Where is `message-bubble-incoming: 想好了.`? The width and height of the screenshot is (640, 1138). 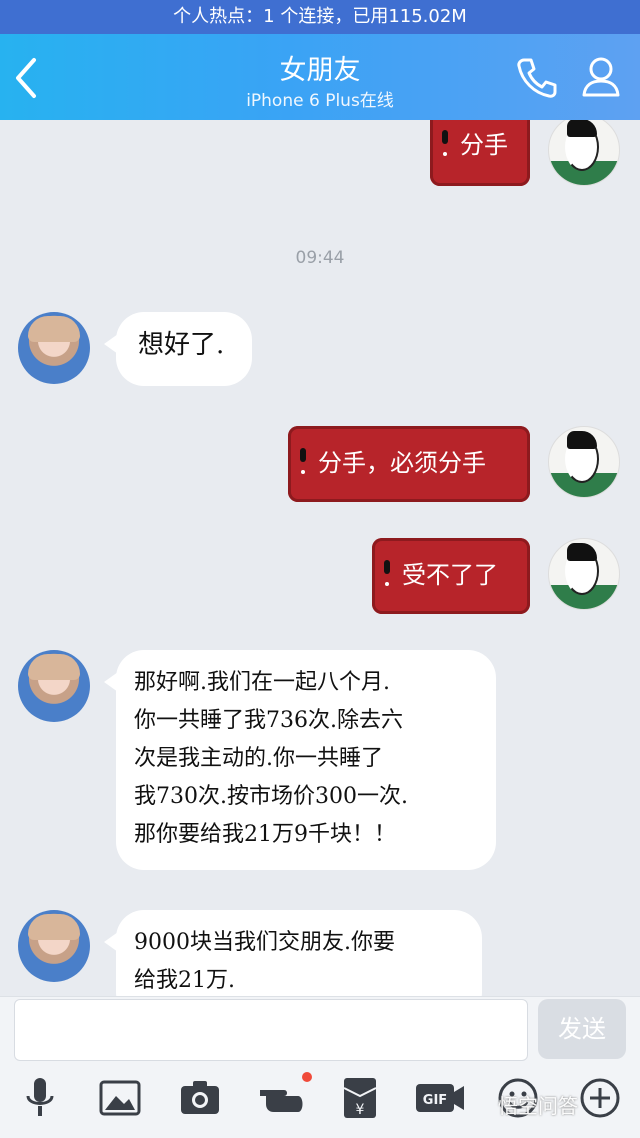 message-bubble-incoming: 想好了. is located at coordinates (178, 349).